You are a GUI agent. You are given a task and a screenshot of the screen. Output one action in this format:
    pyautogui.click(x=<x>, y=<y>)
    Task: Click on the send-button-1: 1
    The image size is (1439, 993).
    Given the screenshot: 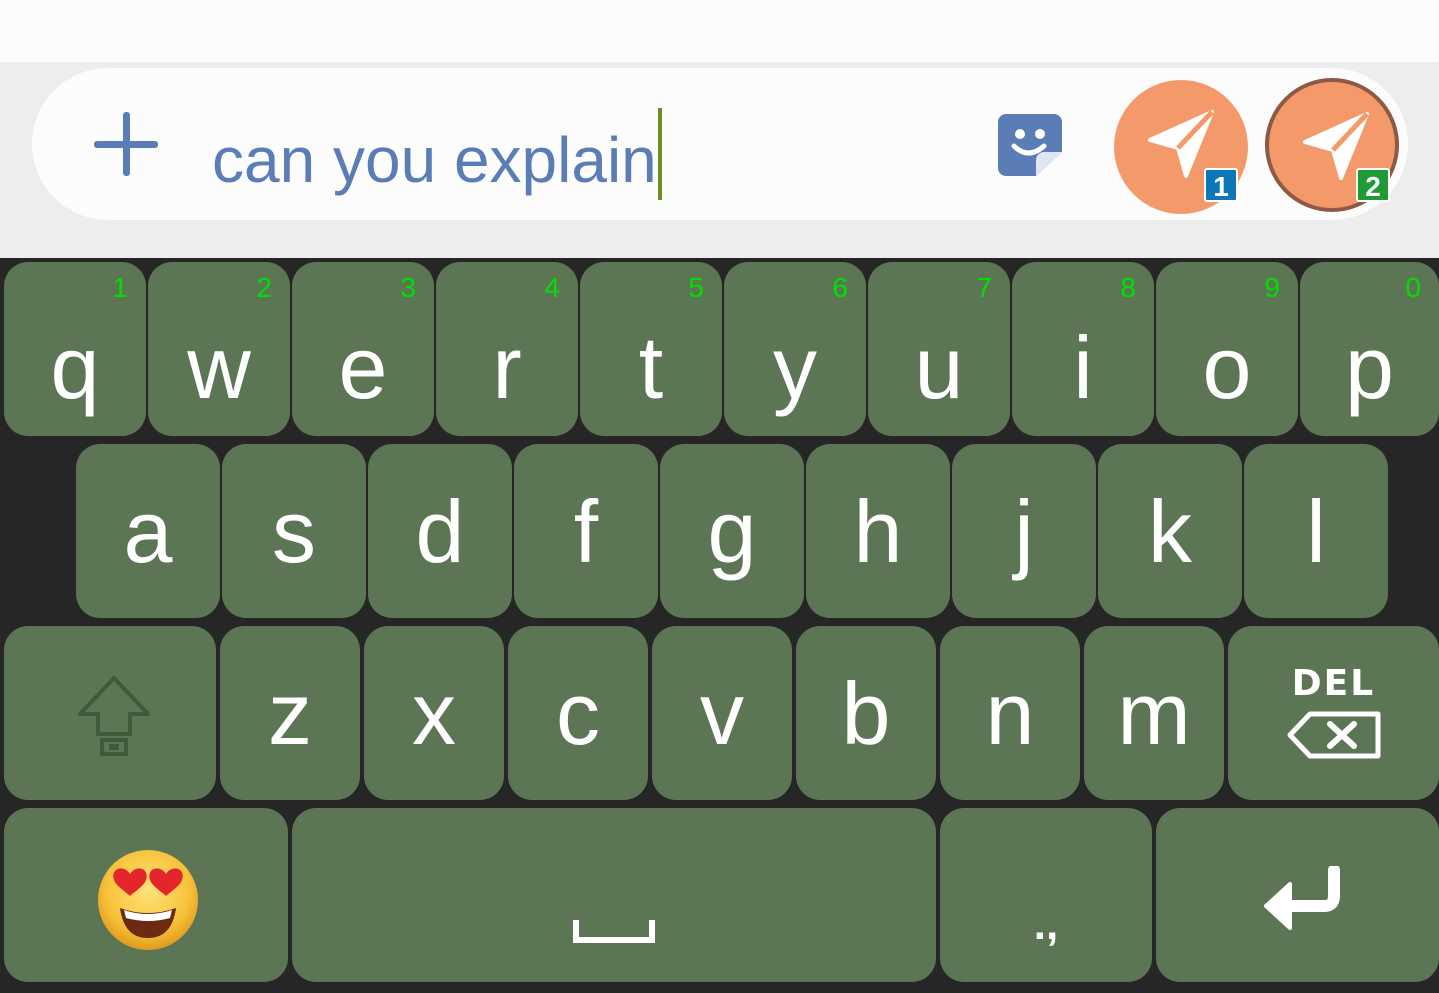 What is the action you would take?
    pyautogui.click(x=1181, y=147)
    